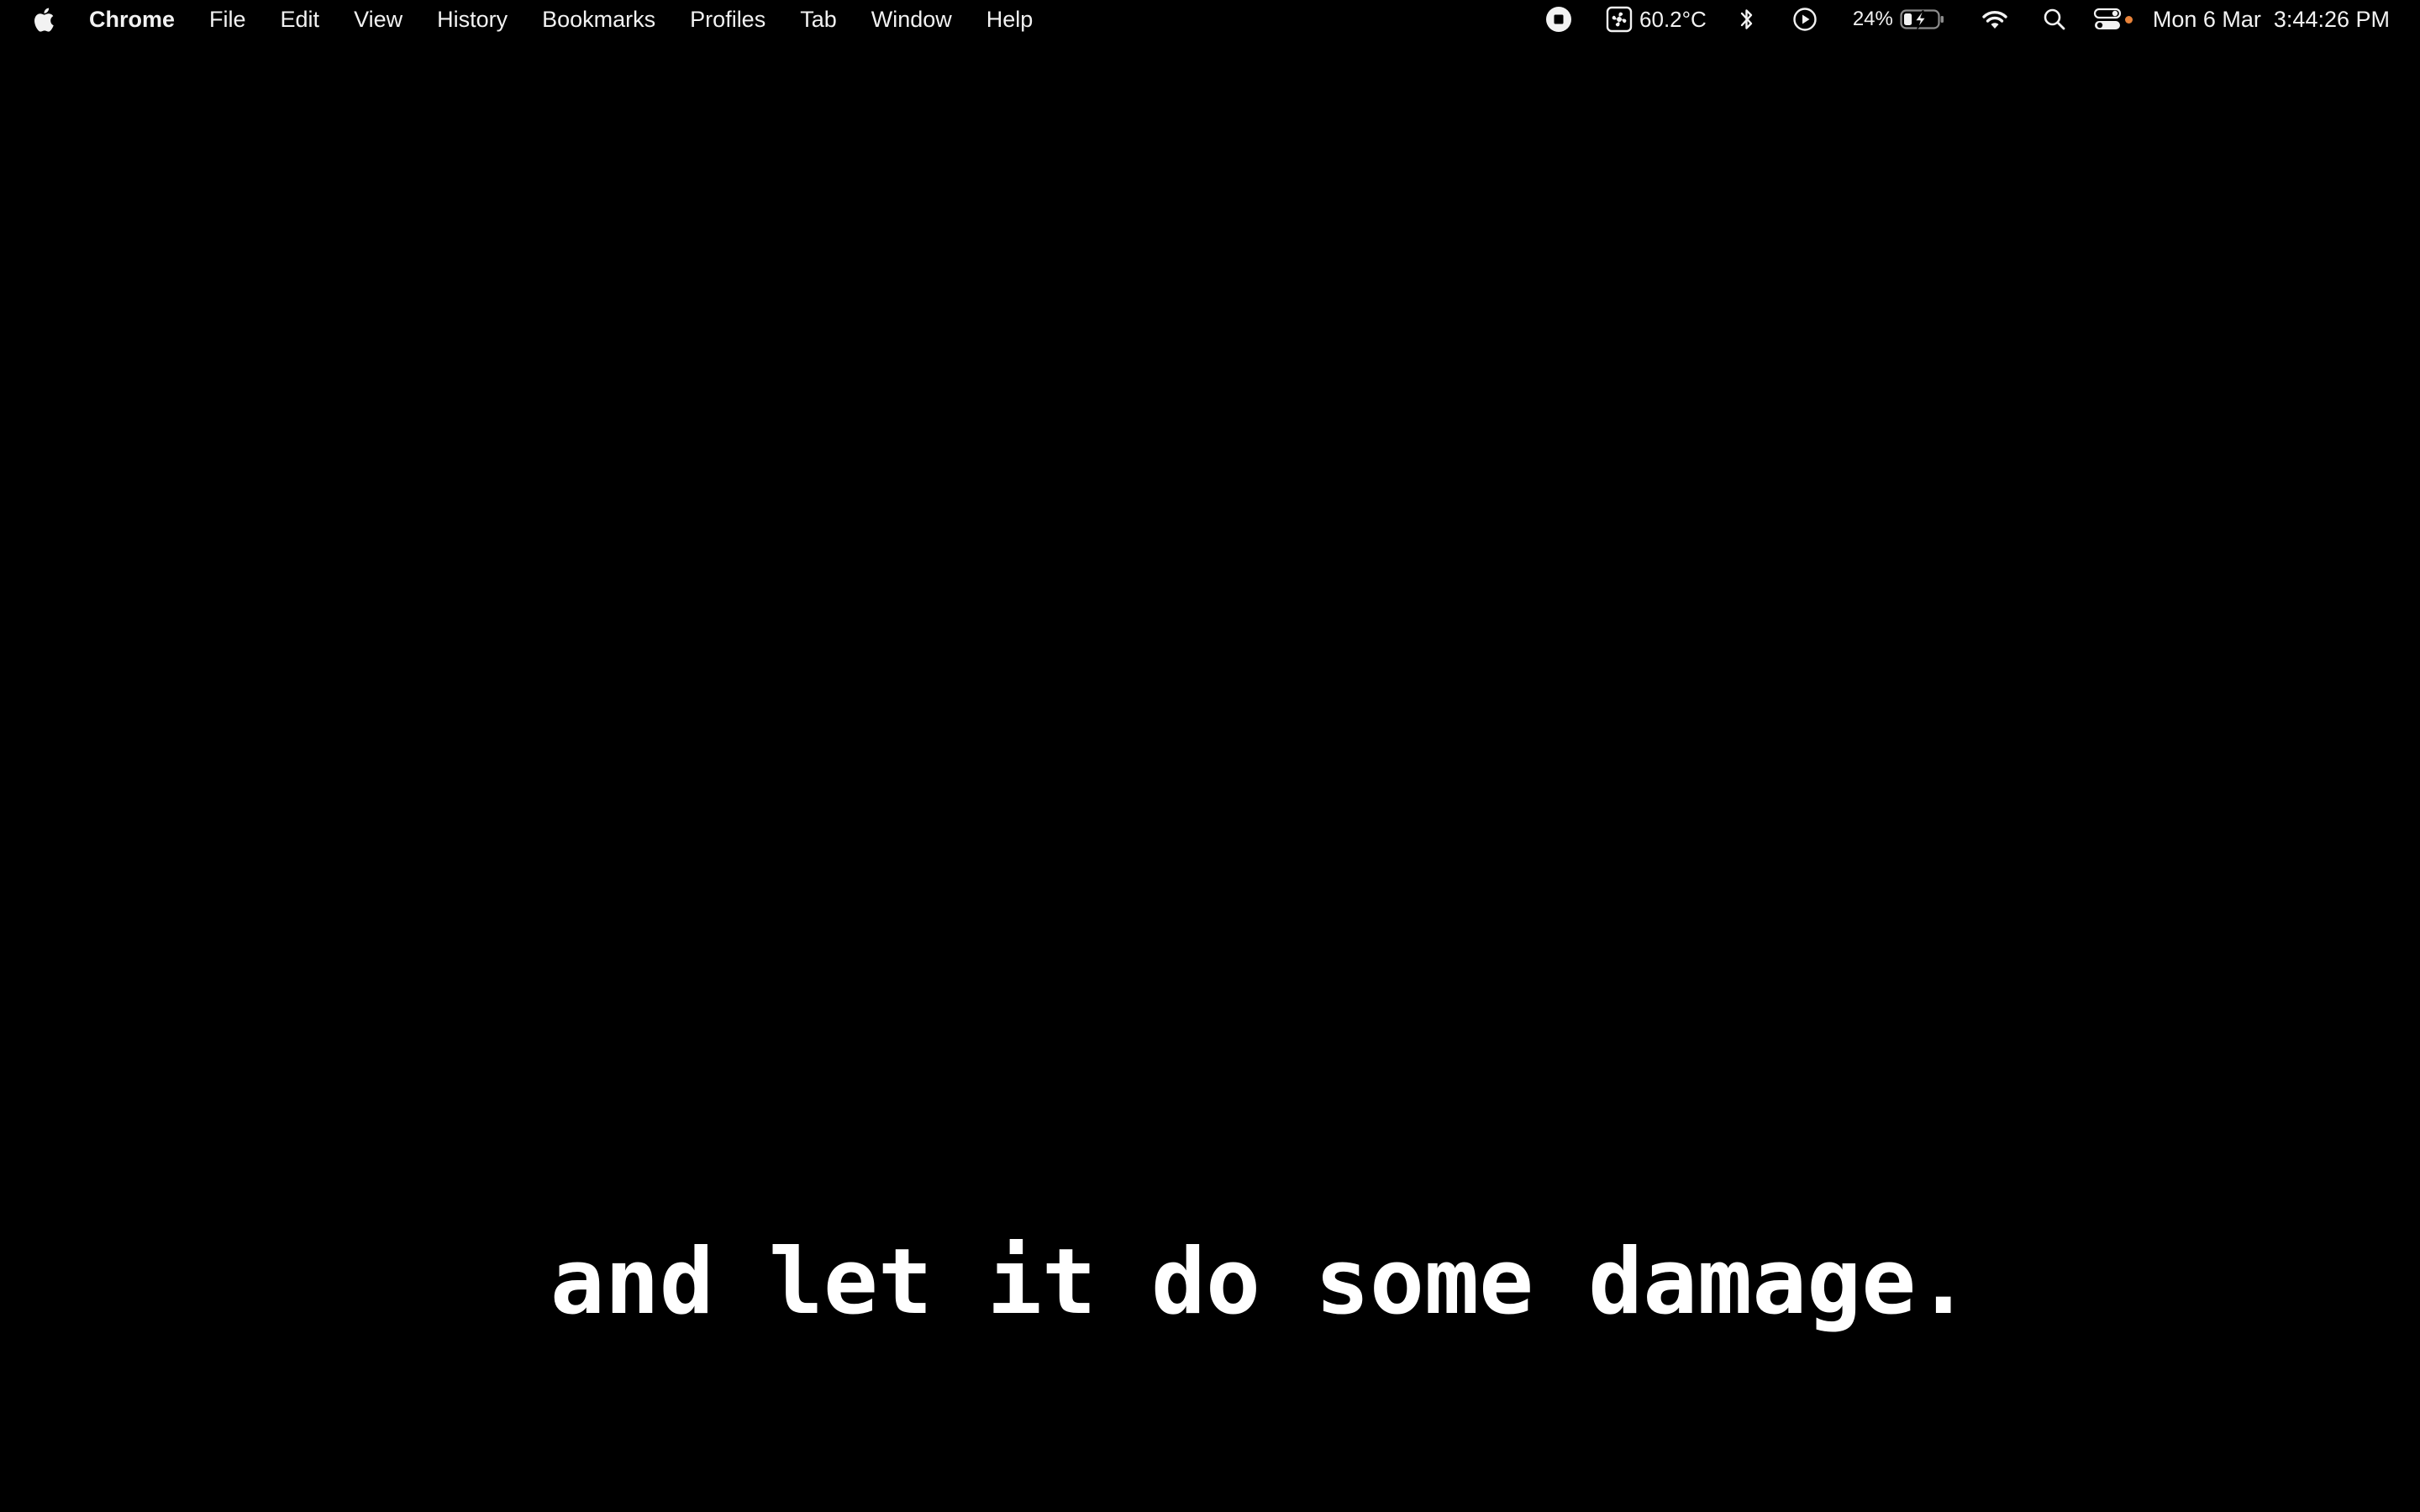  What do you see at coordinates (2128, 19) in the screenshot?
I see `mic-indicator-dot` at bounding box center [2128, 19].